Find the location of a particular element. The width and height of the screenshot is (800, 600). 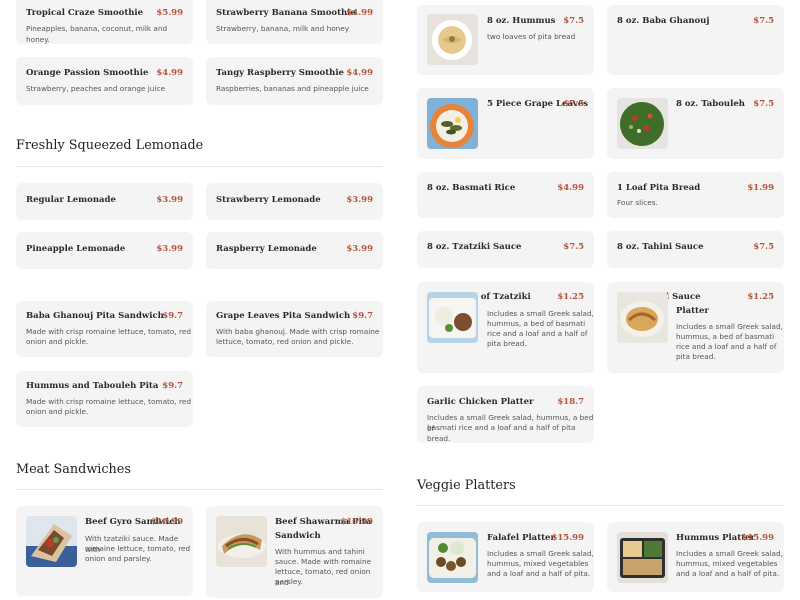

item-description: two loaves of pita bread is located at coordinates (531, 36).